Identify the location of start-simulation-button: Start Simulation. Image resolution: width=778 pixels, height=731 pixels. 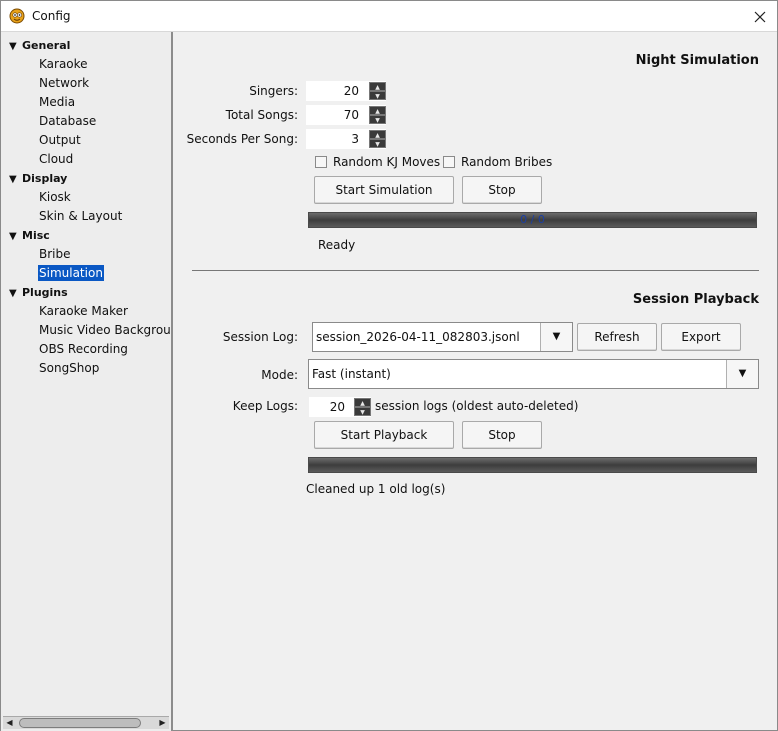
(384, 190).